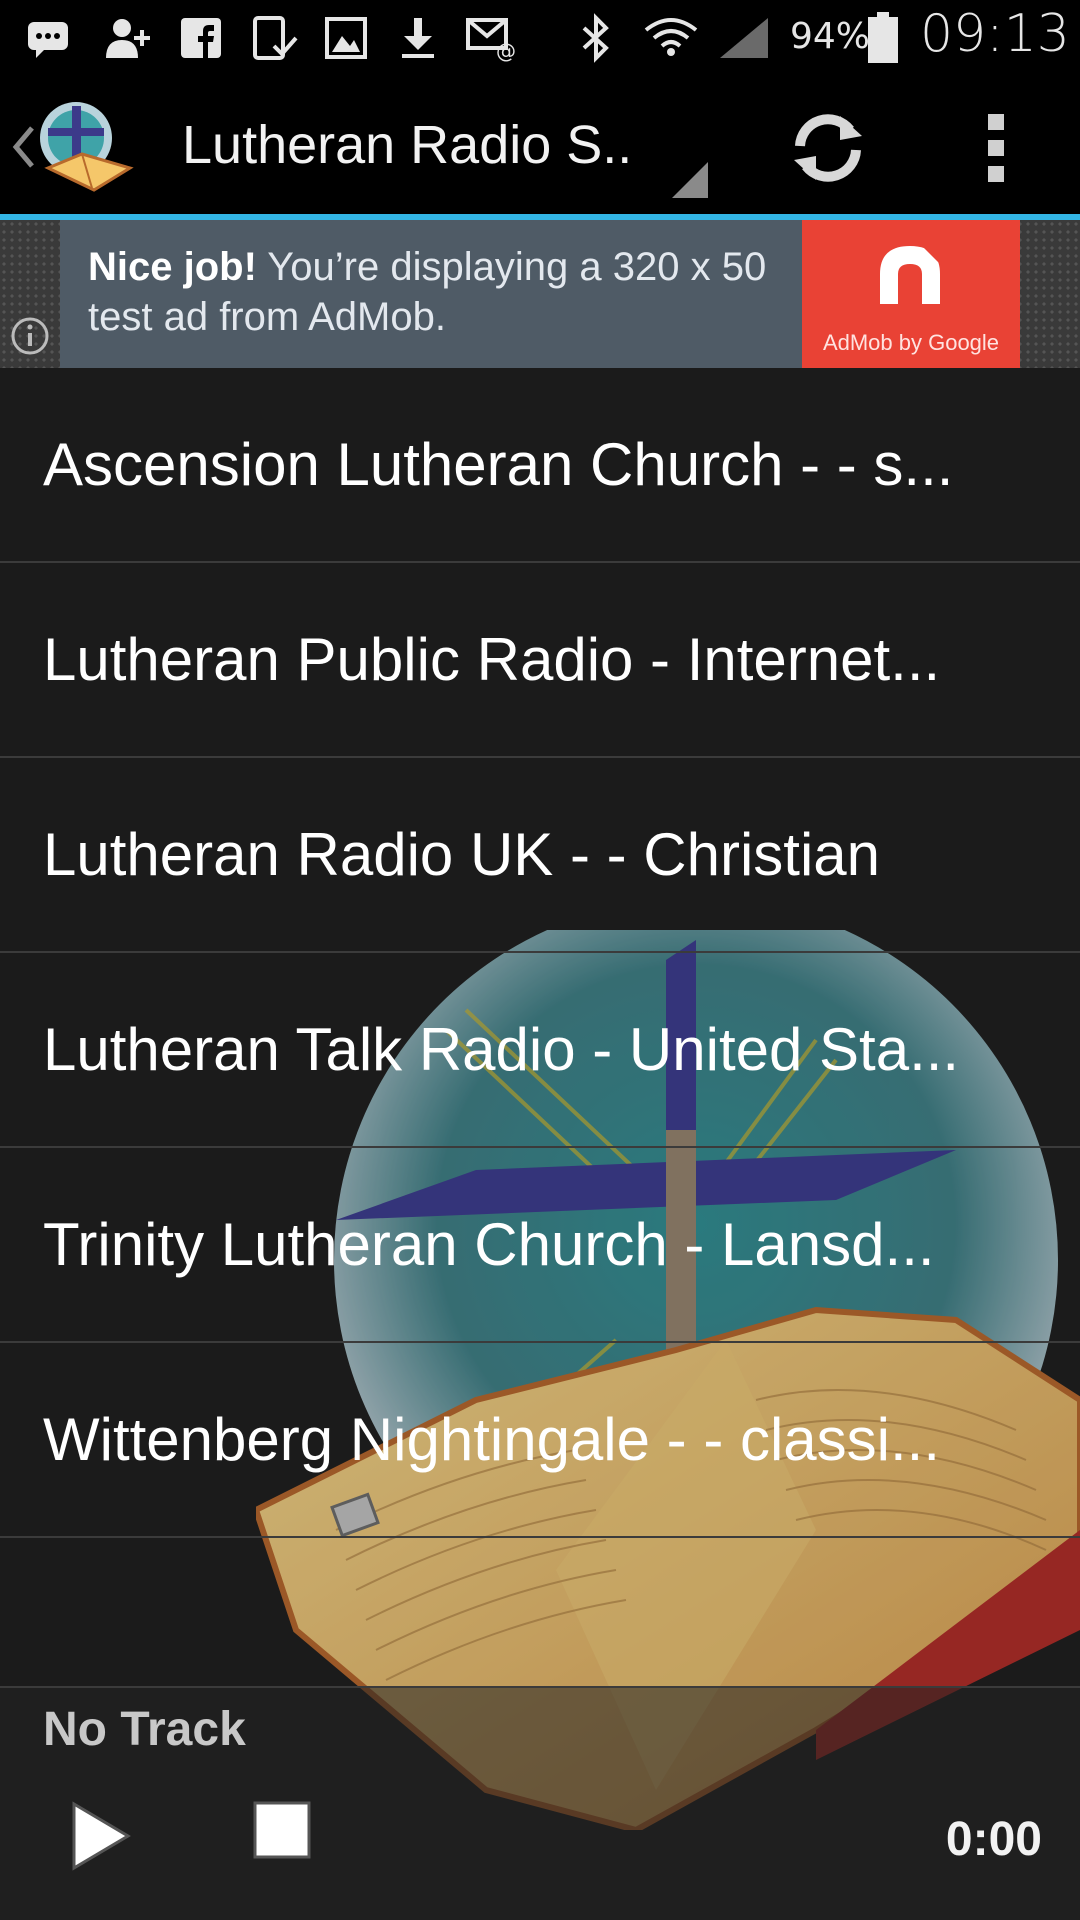  Describe the element at coordinates (744, 38) in the screenshot. I see `cell-signal-icon` at that location.